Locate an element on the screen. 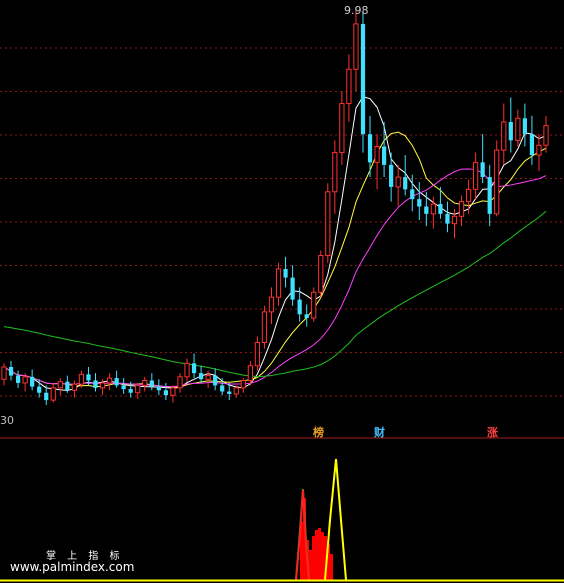 The width and height of the screenshot is (564, 583). signal-label-bang: 榜 is located at coordinates (318, 432).